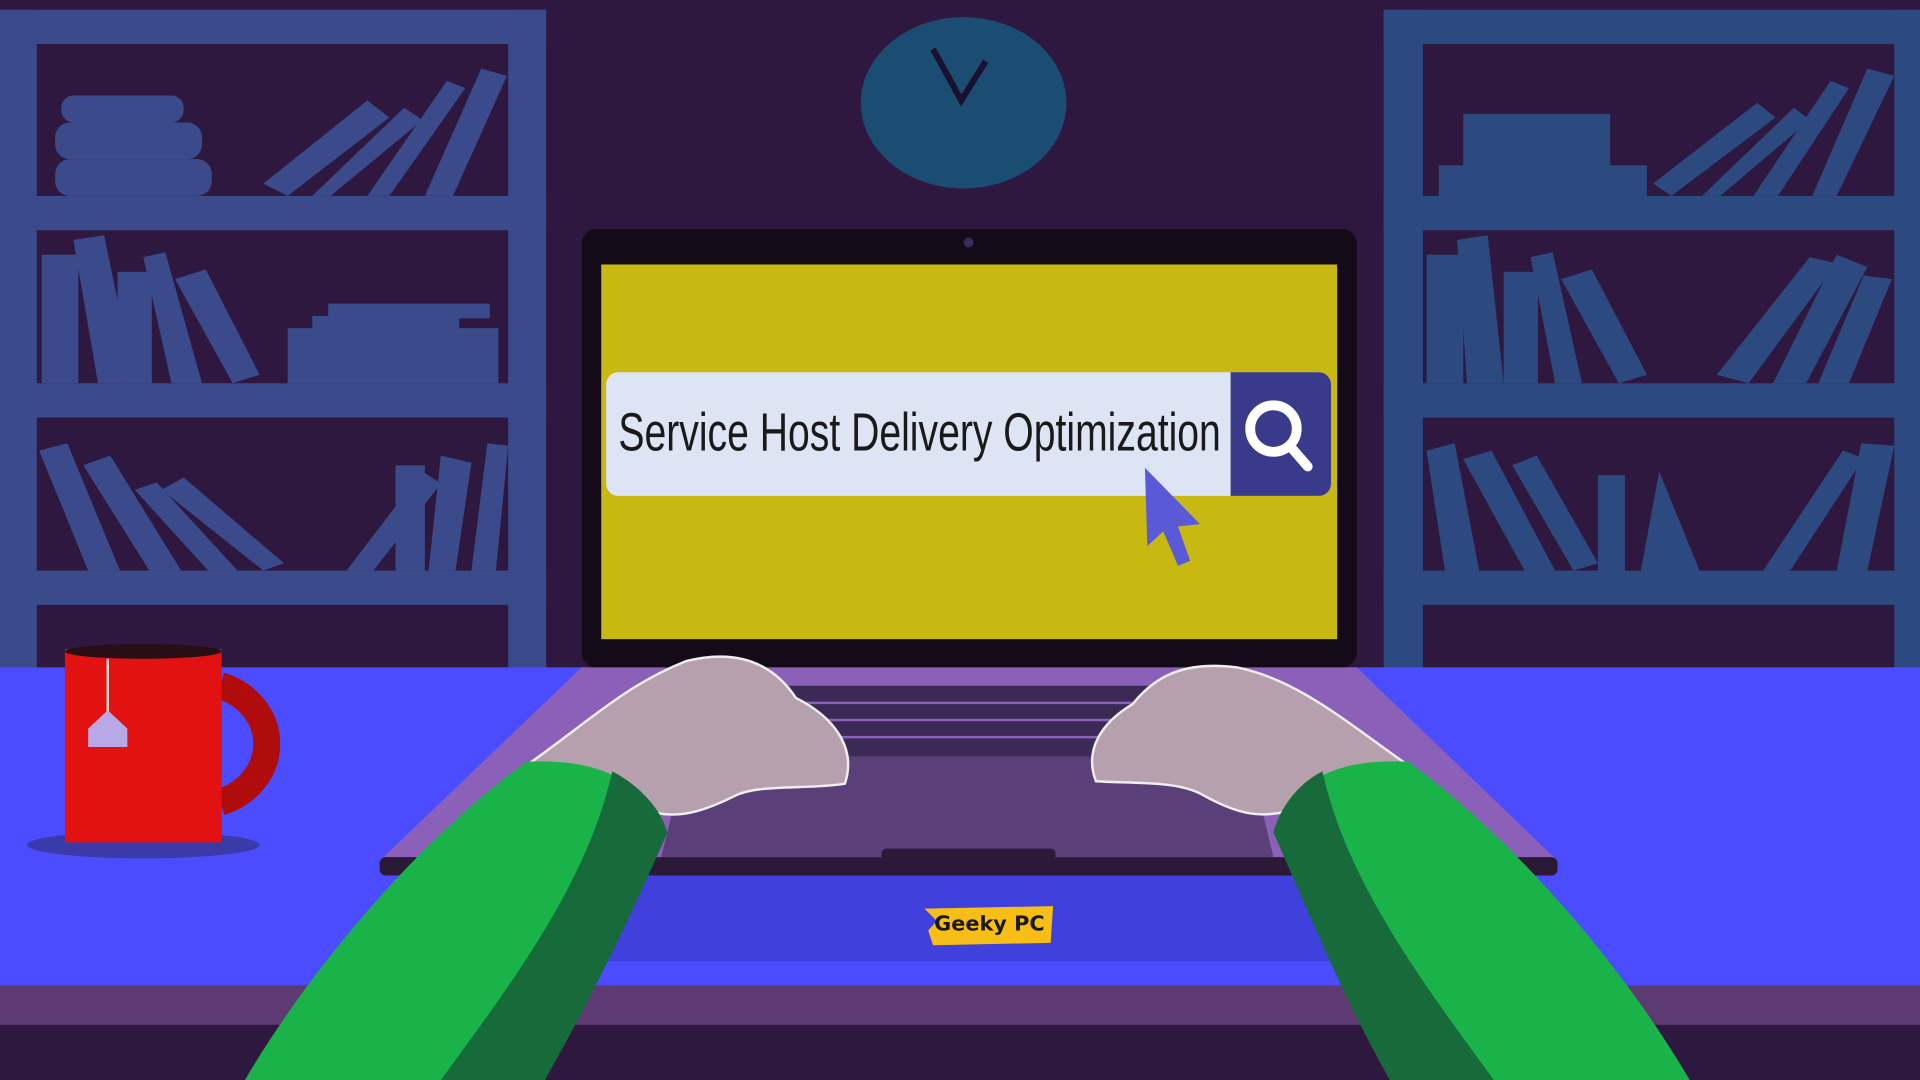 The height and width of the screenshot is (1080, 1920). What do you see at coordinates (963, 103) in the screenshot?
I see `wall-clock` at bounding box center [963, 103].